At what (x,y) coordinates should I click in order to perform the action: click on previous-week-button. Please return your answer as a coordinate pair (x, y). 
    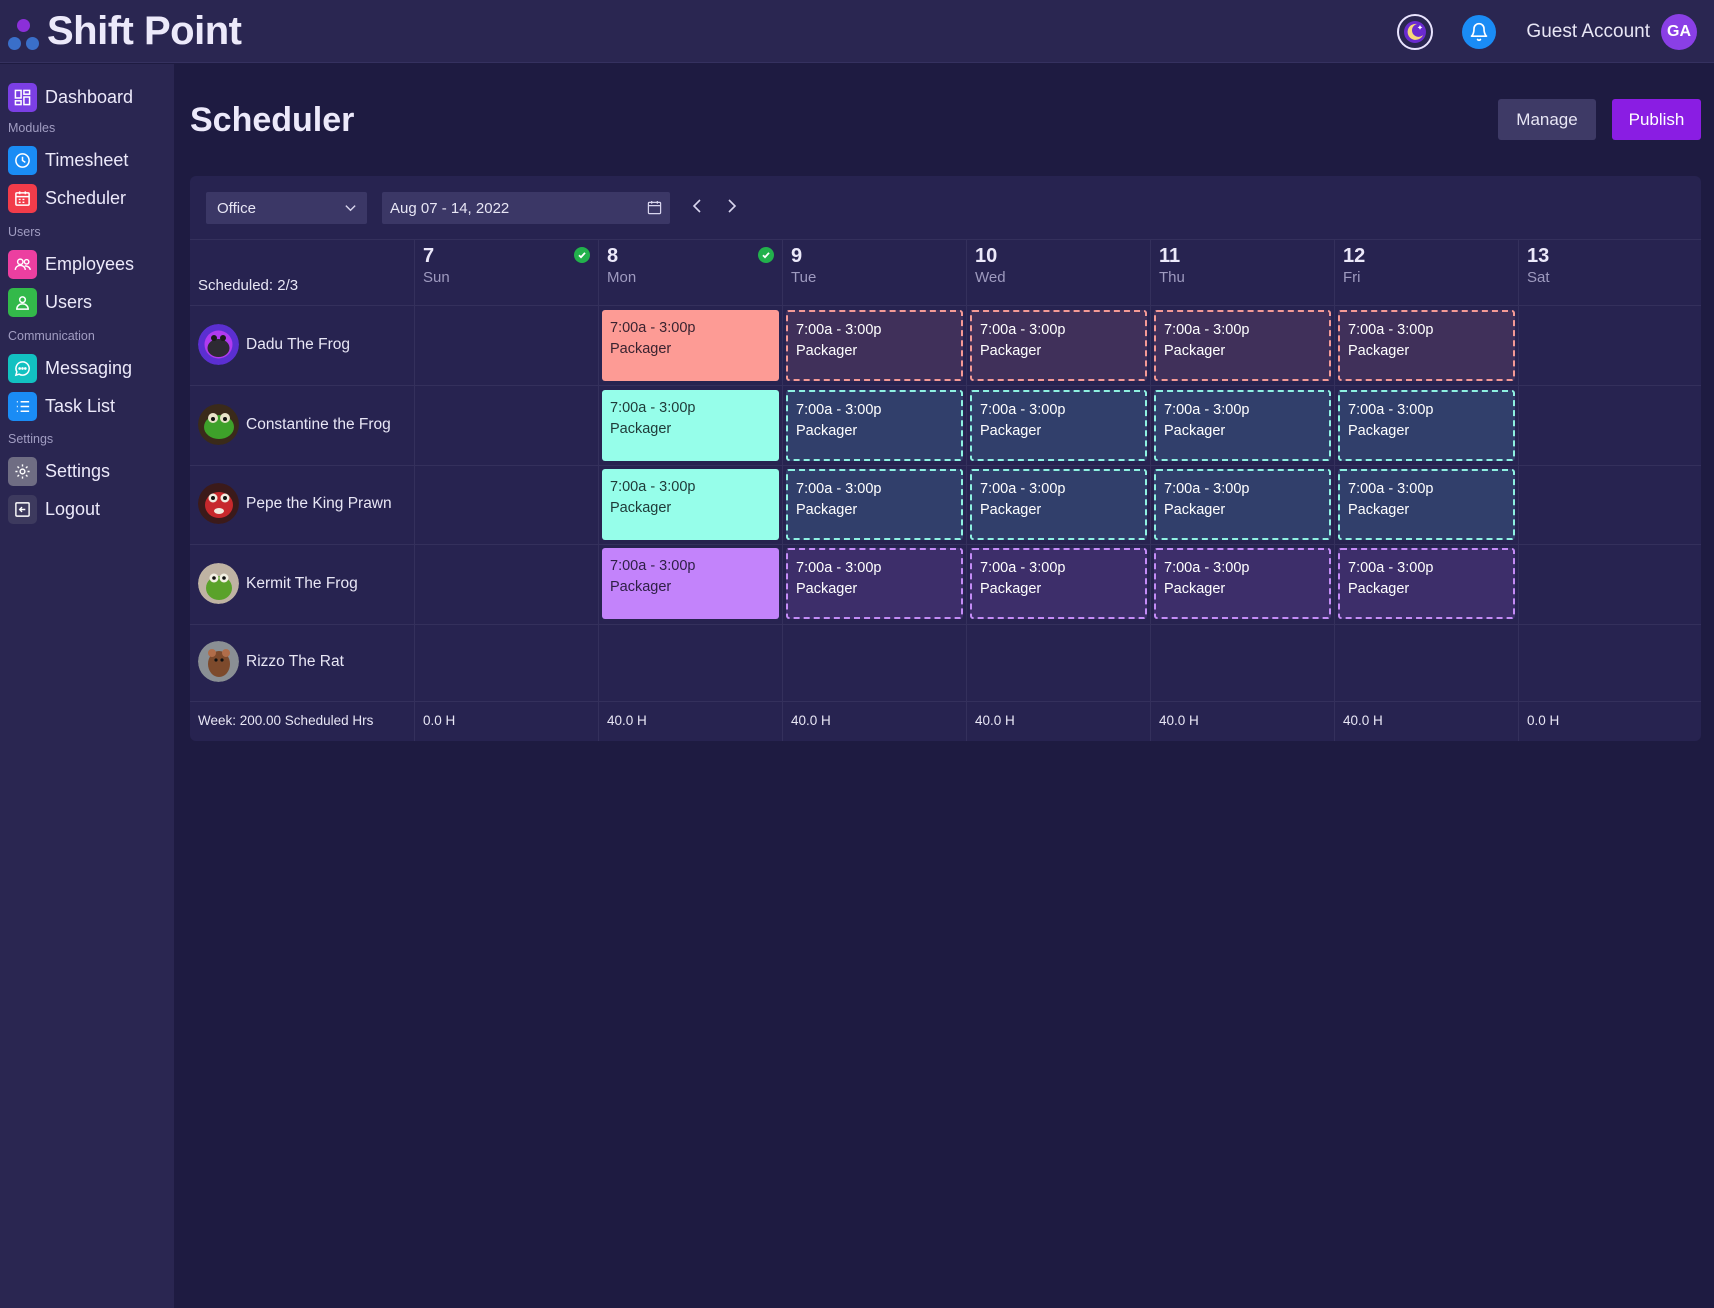
    Looking at the image, I should click on (697, 206).